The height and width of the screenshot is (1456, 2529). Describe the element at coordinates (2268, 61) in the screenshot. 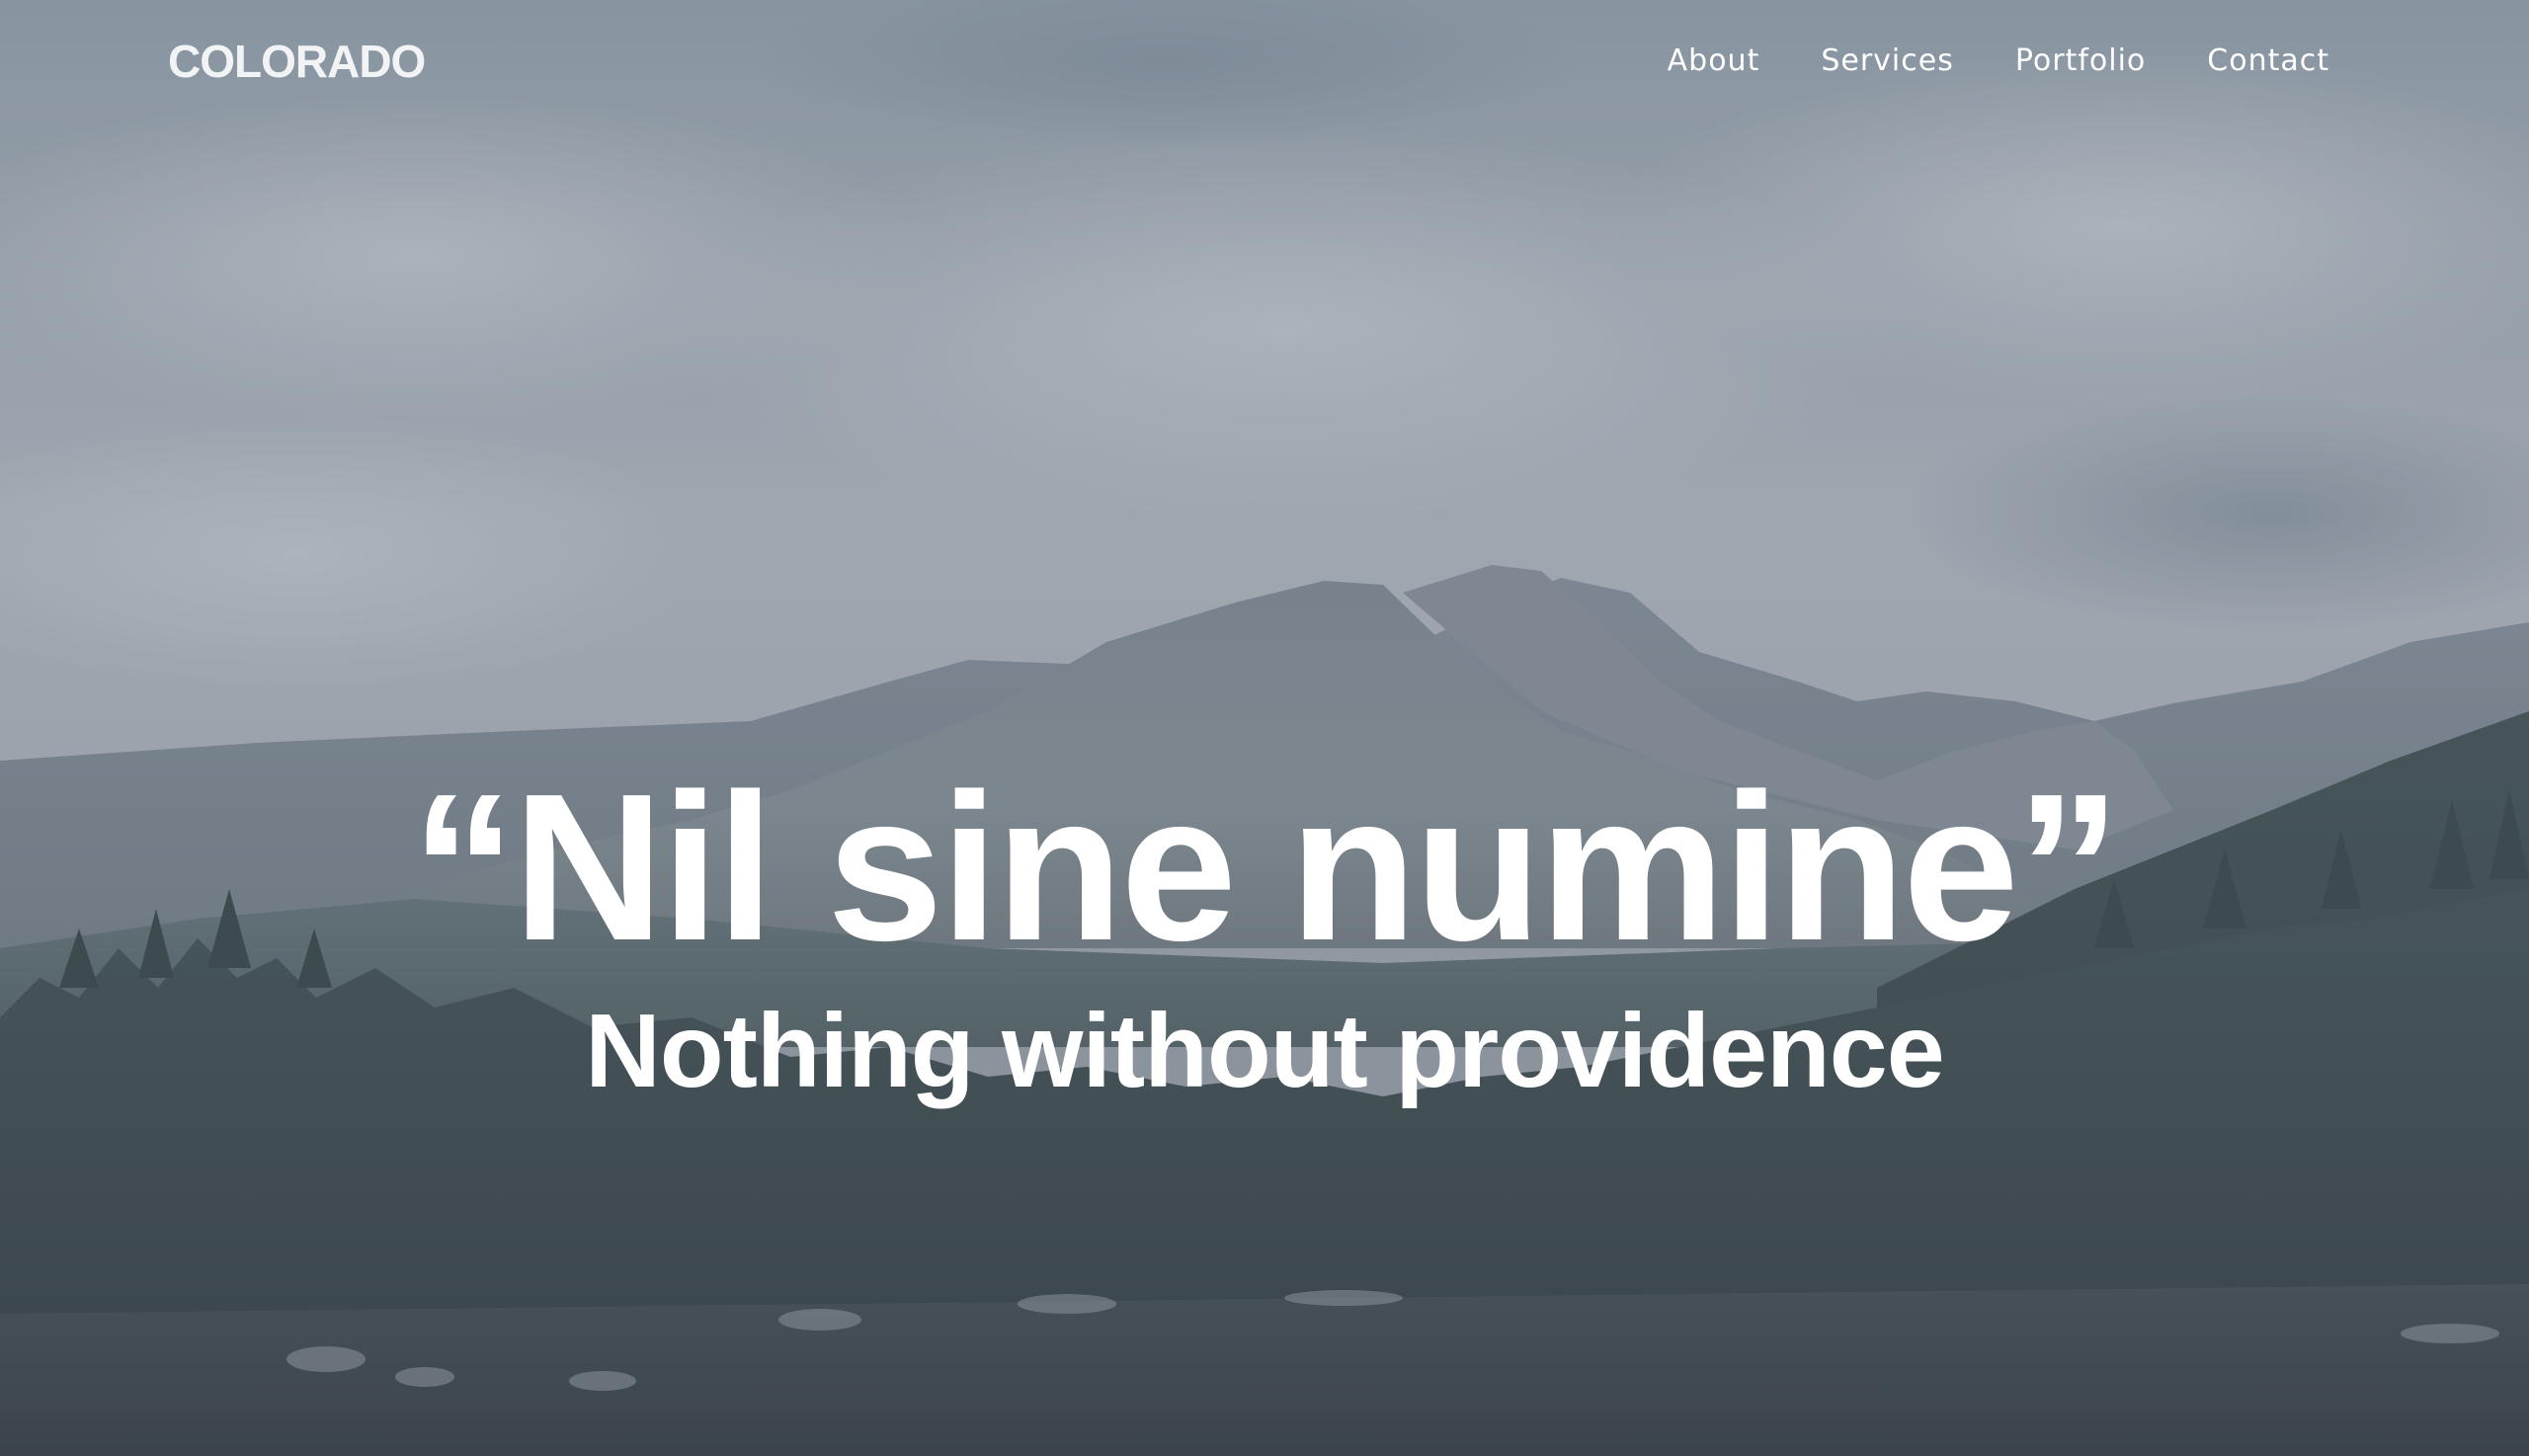

I see `nav-link-contact: Contact` at that location.